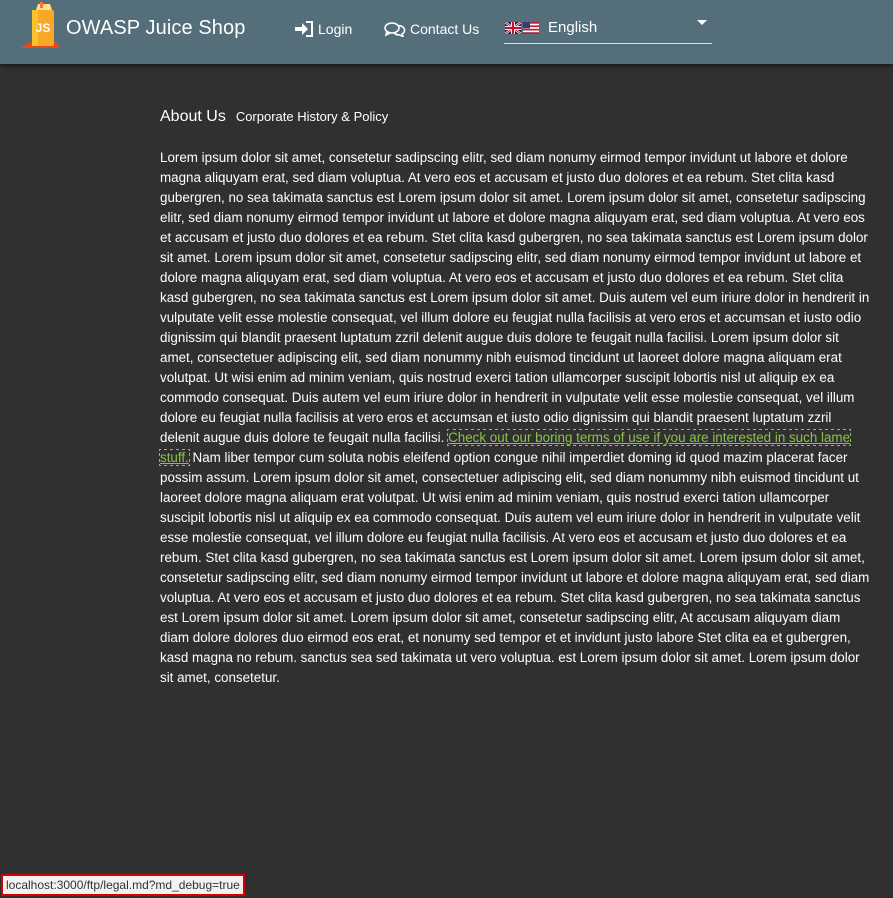 This screenshot has height=898, width=893. What do you see at coordinates (193, 116) in the screenshot?
I see `page-title: About Us` at bounding box center [193, 116].